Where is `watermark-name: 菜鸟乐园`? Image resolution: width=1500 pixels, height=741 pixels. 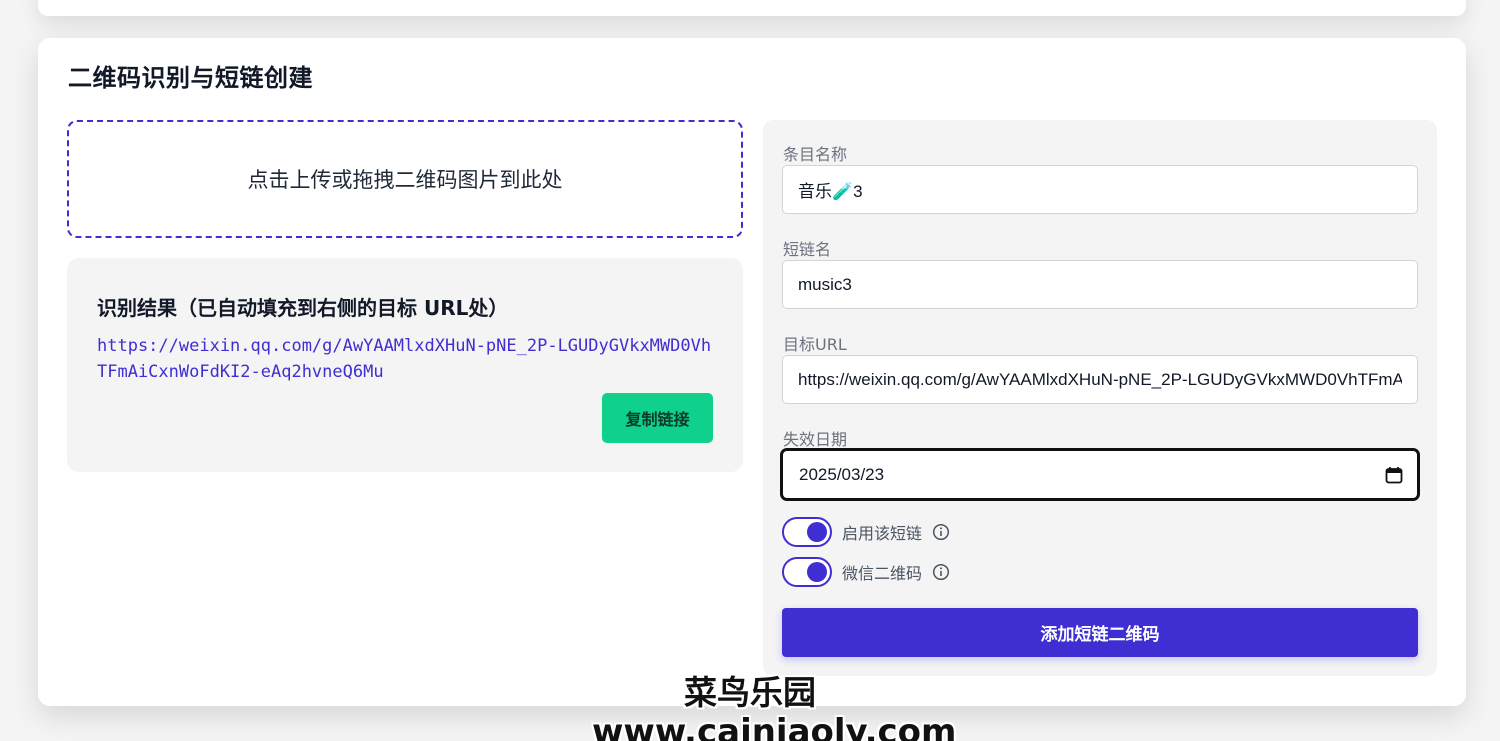
watermark-name: 菜鸟乐园 is located at coordinates (750, 692).